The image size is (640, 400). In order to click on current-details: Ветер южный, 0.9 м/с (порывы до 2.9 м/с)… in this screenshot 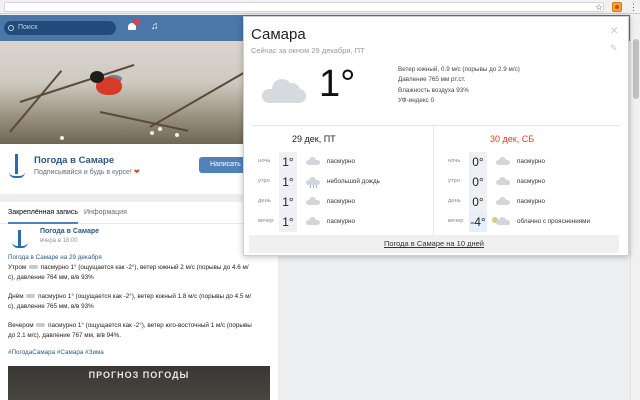, I will do `click(459, 85)`.